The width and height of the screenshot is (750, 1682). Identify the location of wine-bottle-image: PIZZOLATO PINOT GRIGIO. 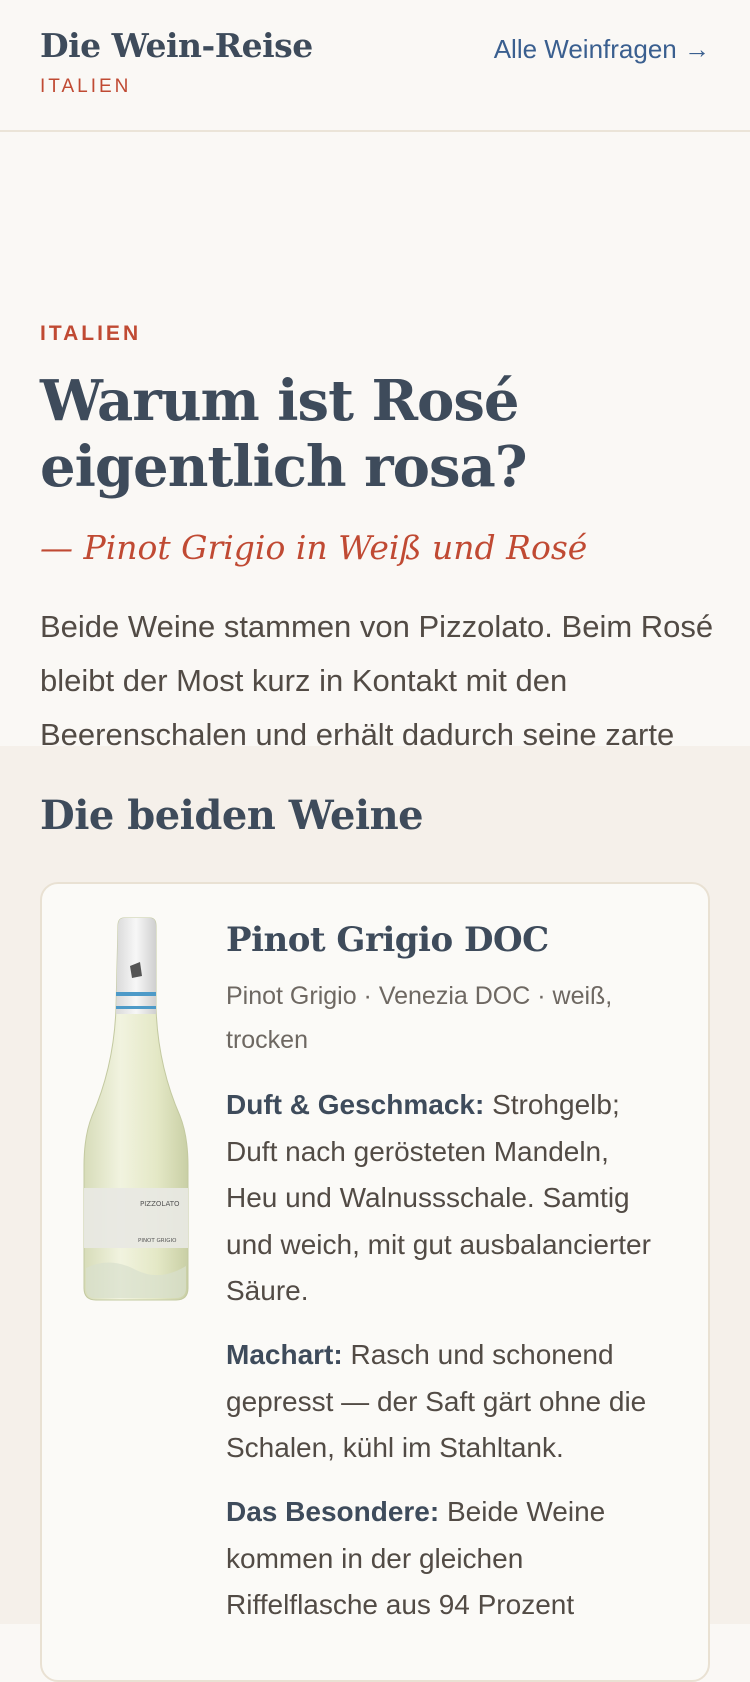
(136, 1109).